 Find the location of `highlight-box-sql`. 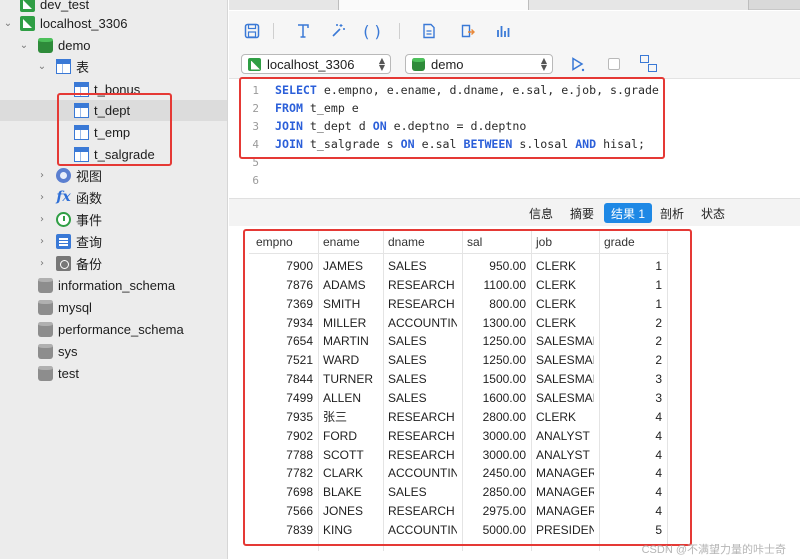

highlight-box-sql is located at coordinates (452, 118).